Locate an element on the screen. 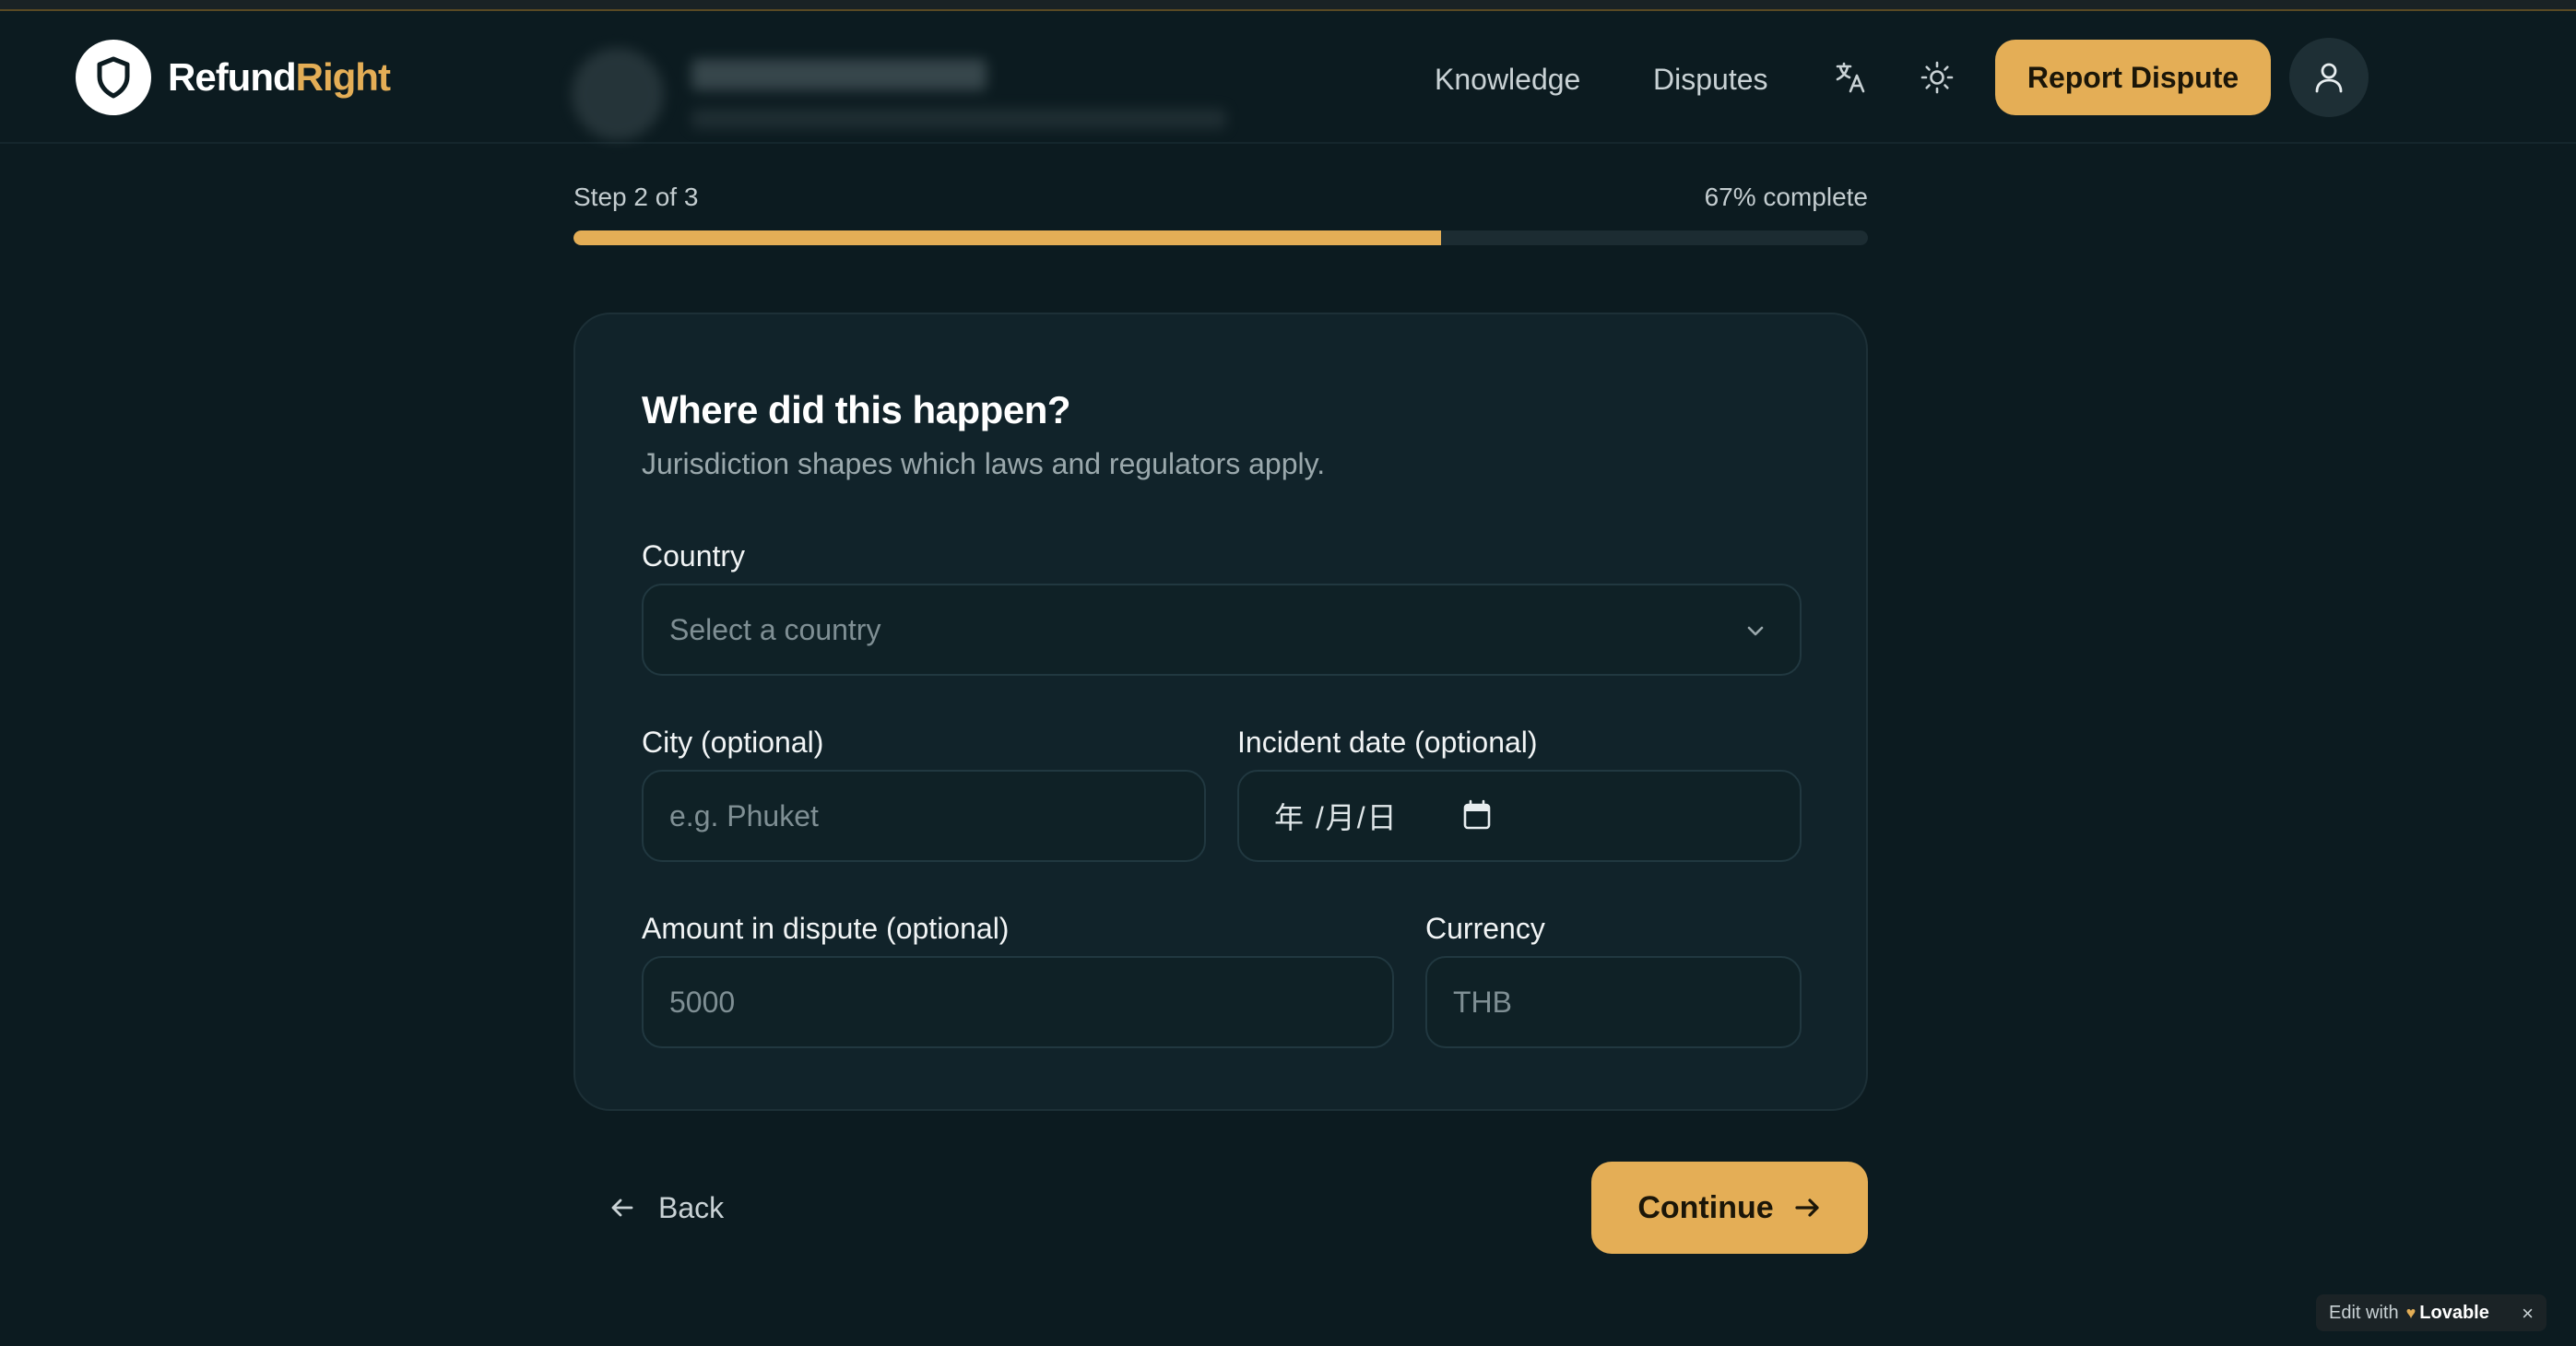 This screenshot has height=1346, width=2576. brand-name-part2: Right is located at coordinates (343, 77).